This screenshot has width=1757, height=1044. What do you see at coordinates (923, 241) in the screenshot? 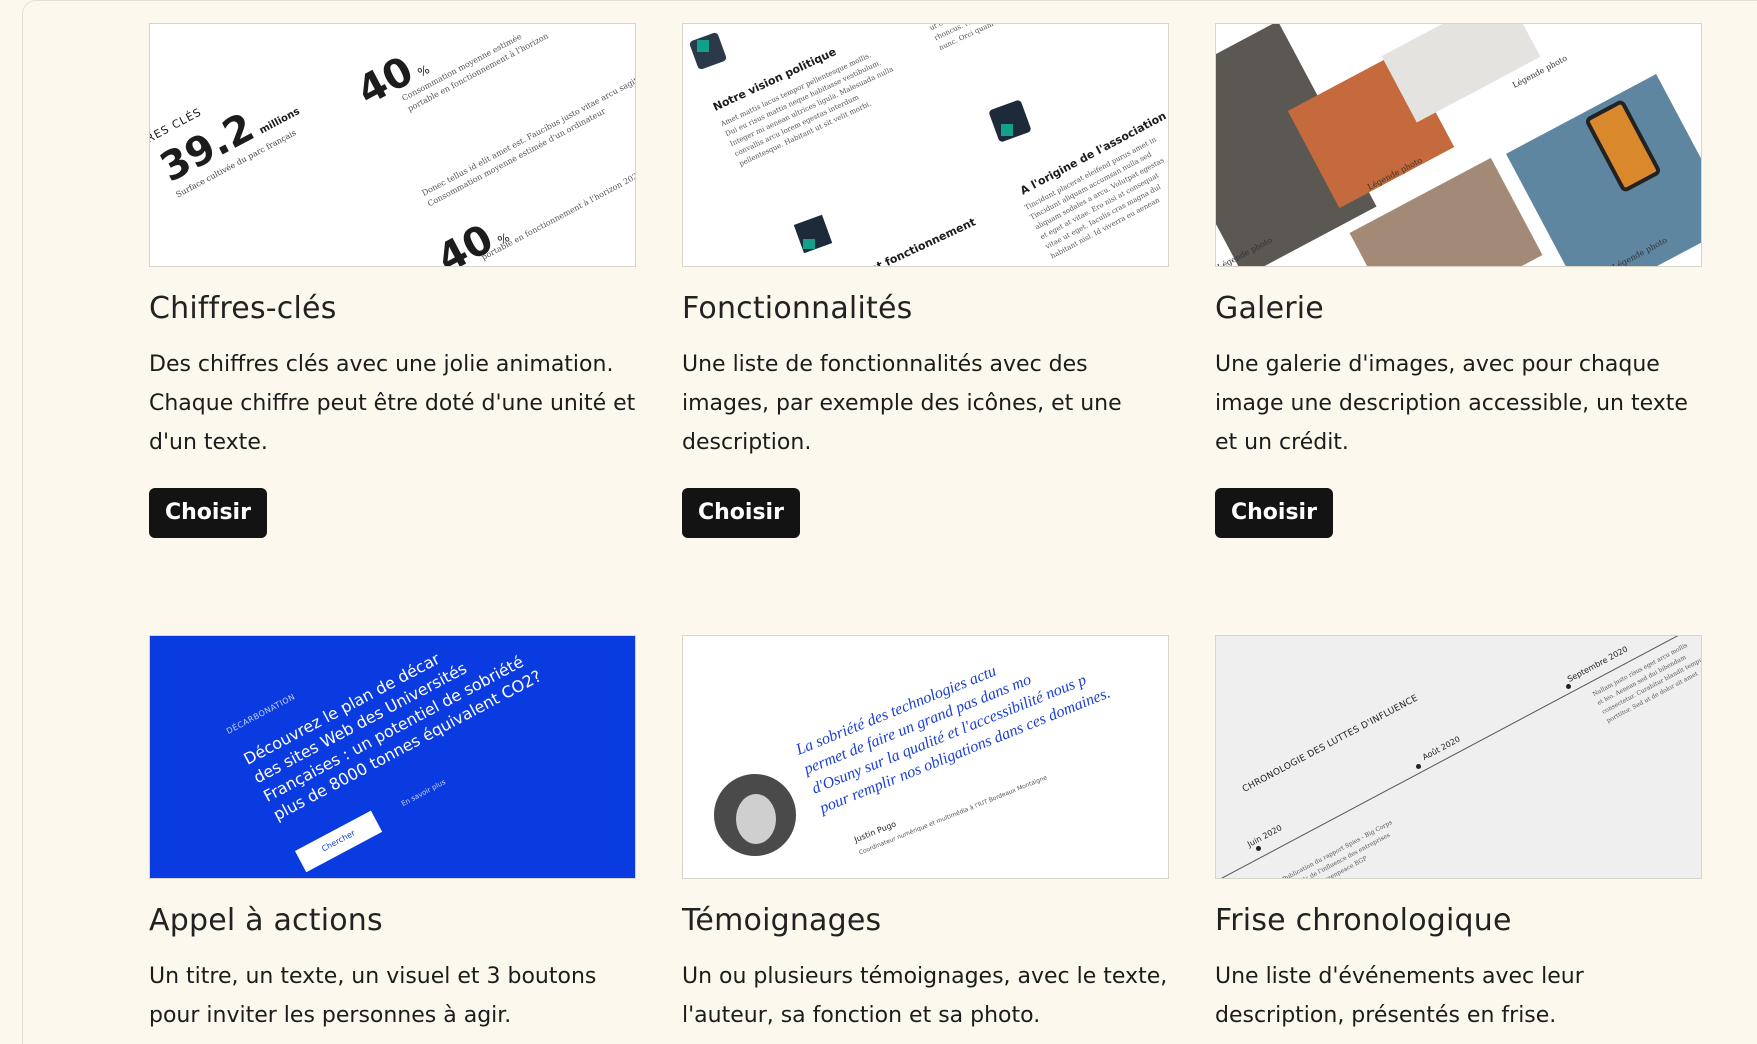
I see `thumb-feature-heading-3: et fonctionnement` at bounding box center [923, 241].